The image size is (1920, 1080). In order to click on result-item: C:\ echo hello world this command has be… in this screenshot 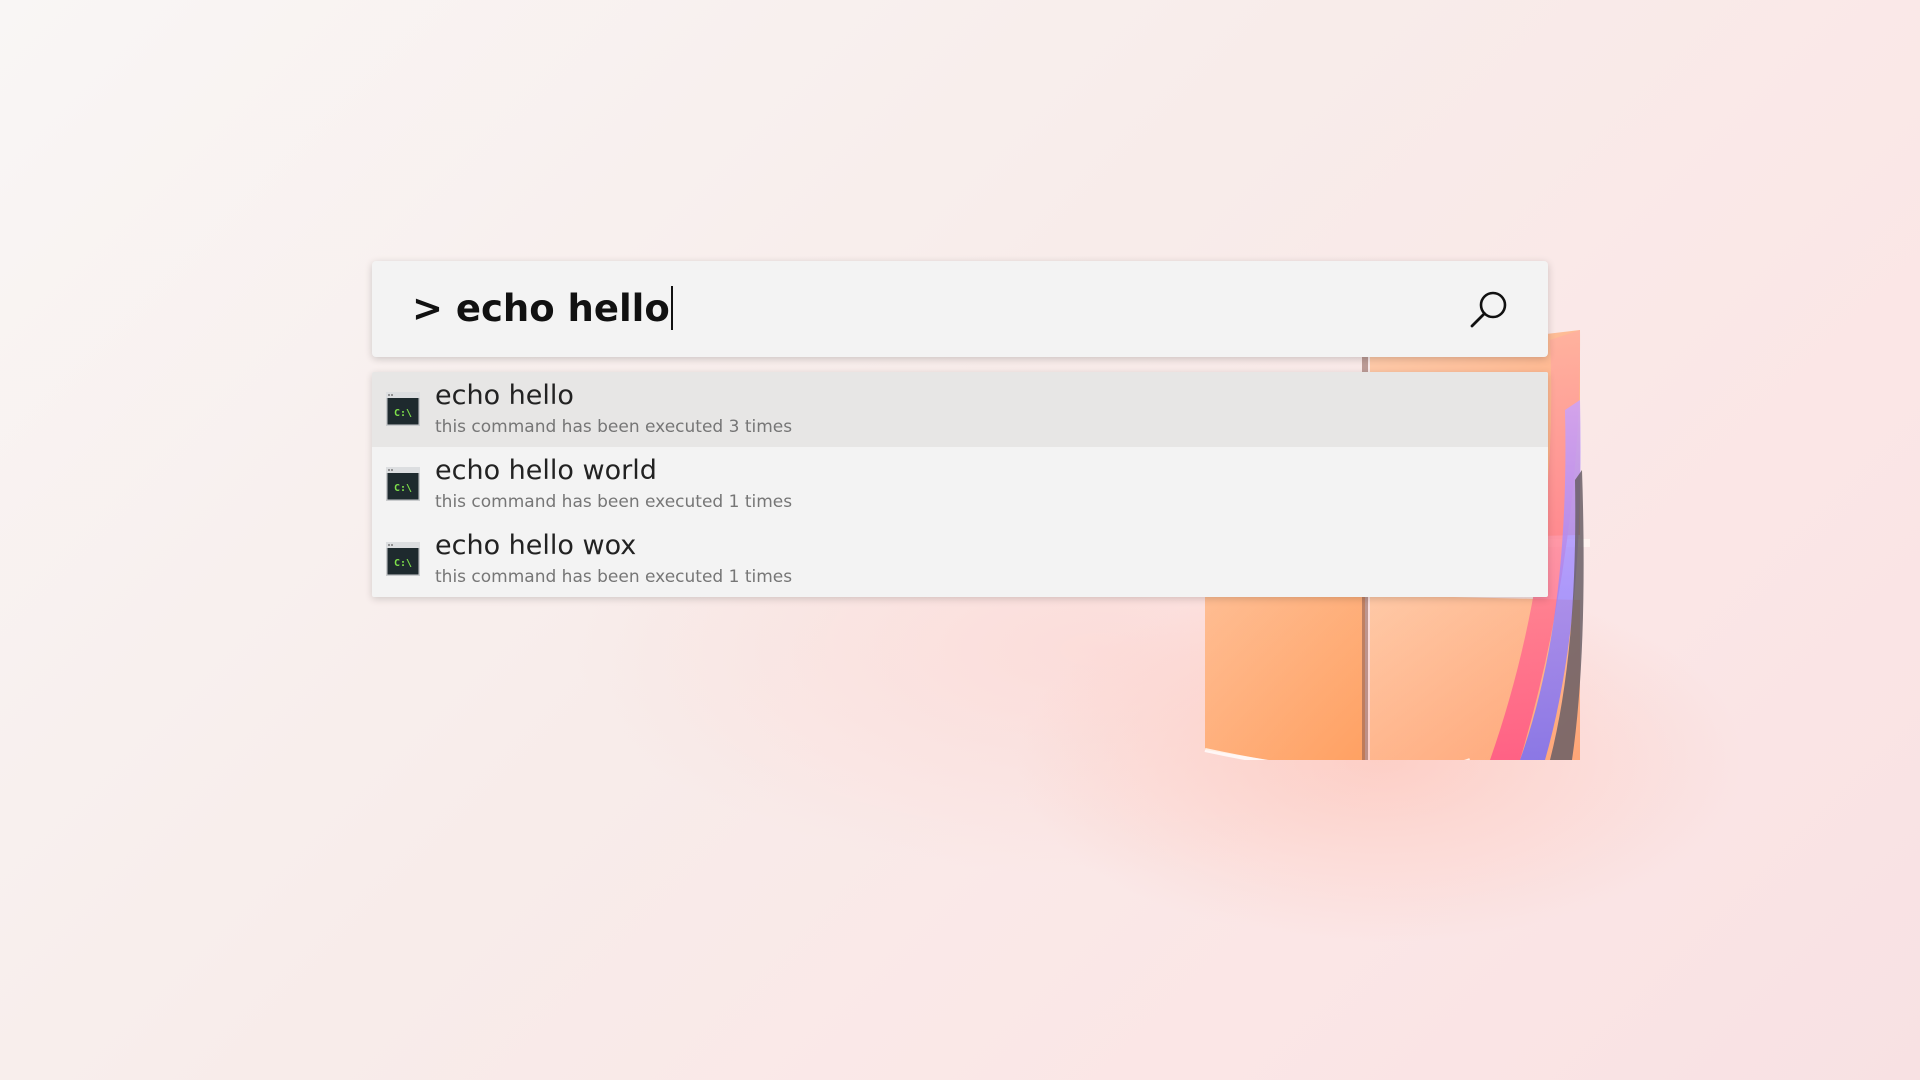, I will do `click(960, 484)`.